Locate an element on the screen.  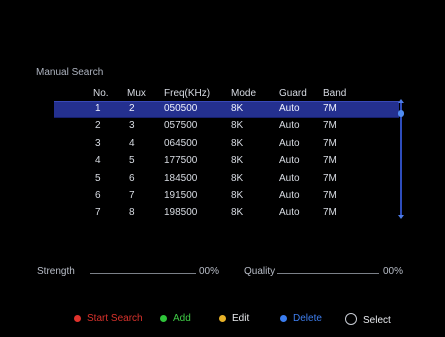
cell-freq: 057500 is located at coordinates (181, 126).